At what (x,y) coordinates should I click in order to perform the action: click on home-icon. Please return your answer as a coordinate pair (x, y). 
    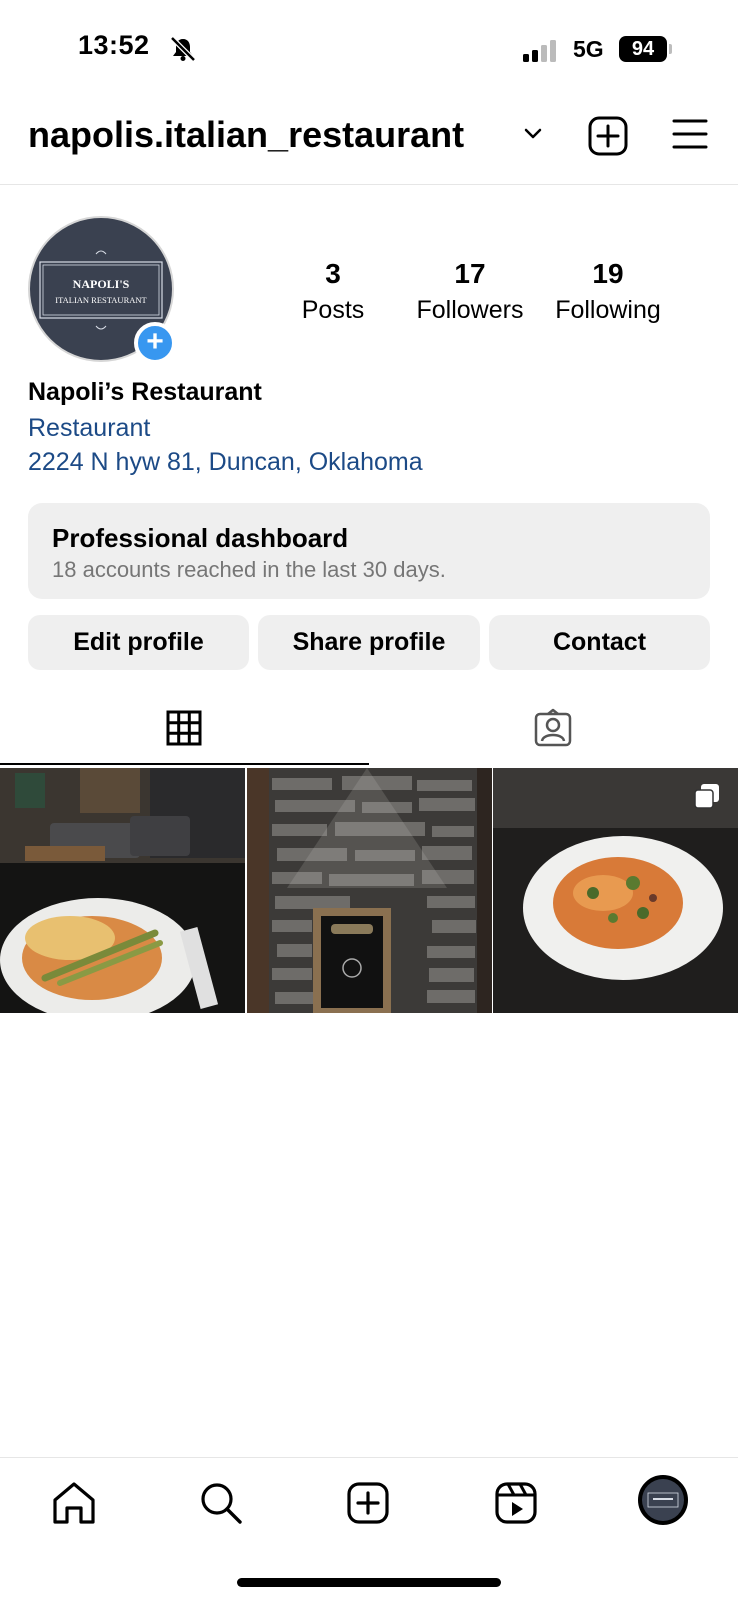
    Looking at the image, I should click on (74, 1503).